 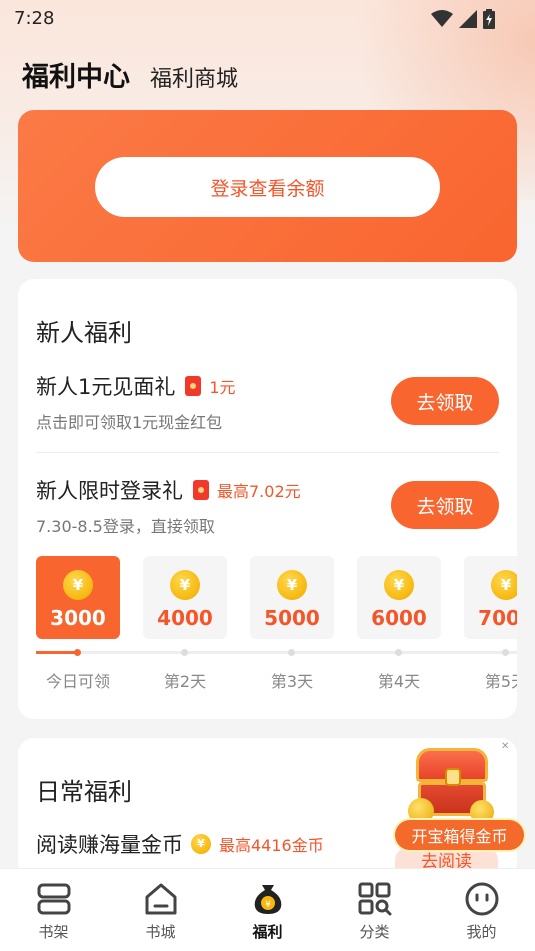 I want to click on login-view-balance-button: 登录查看余额, so click(x=267, y=187).